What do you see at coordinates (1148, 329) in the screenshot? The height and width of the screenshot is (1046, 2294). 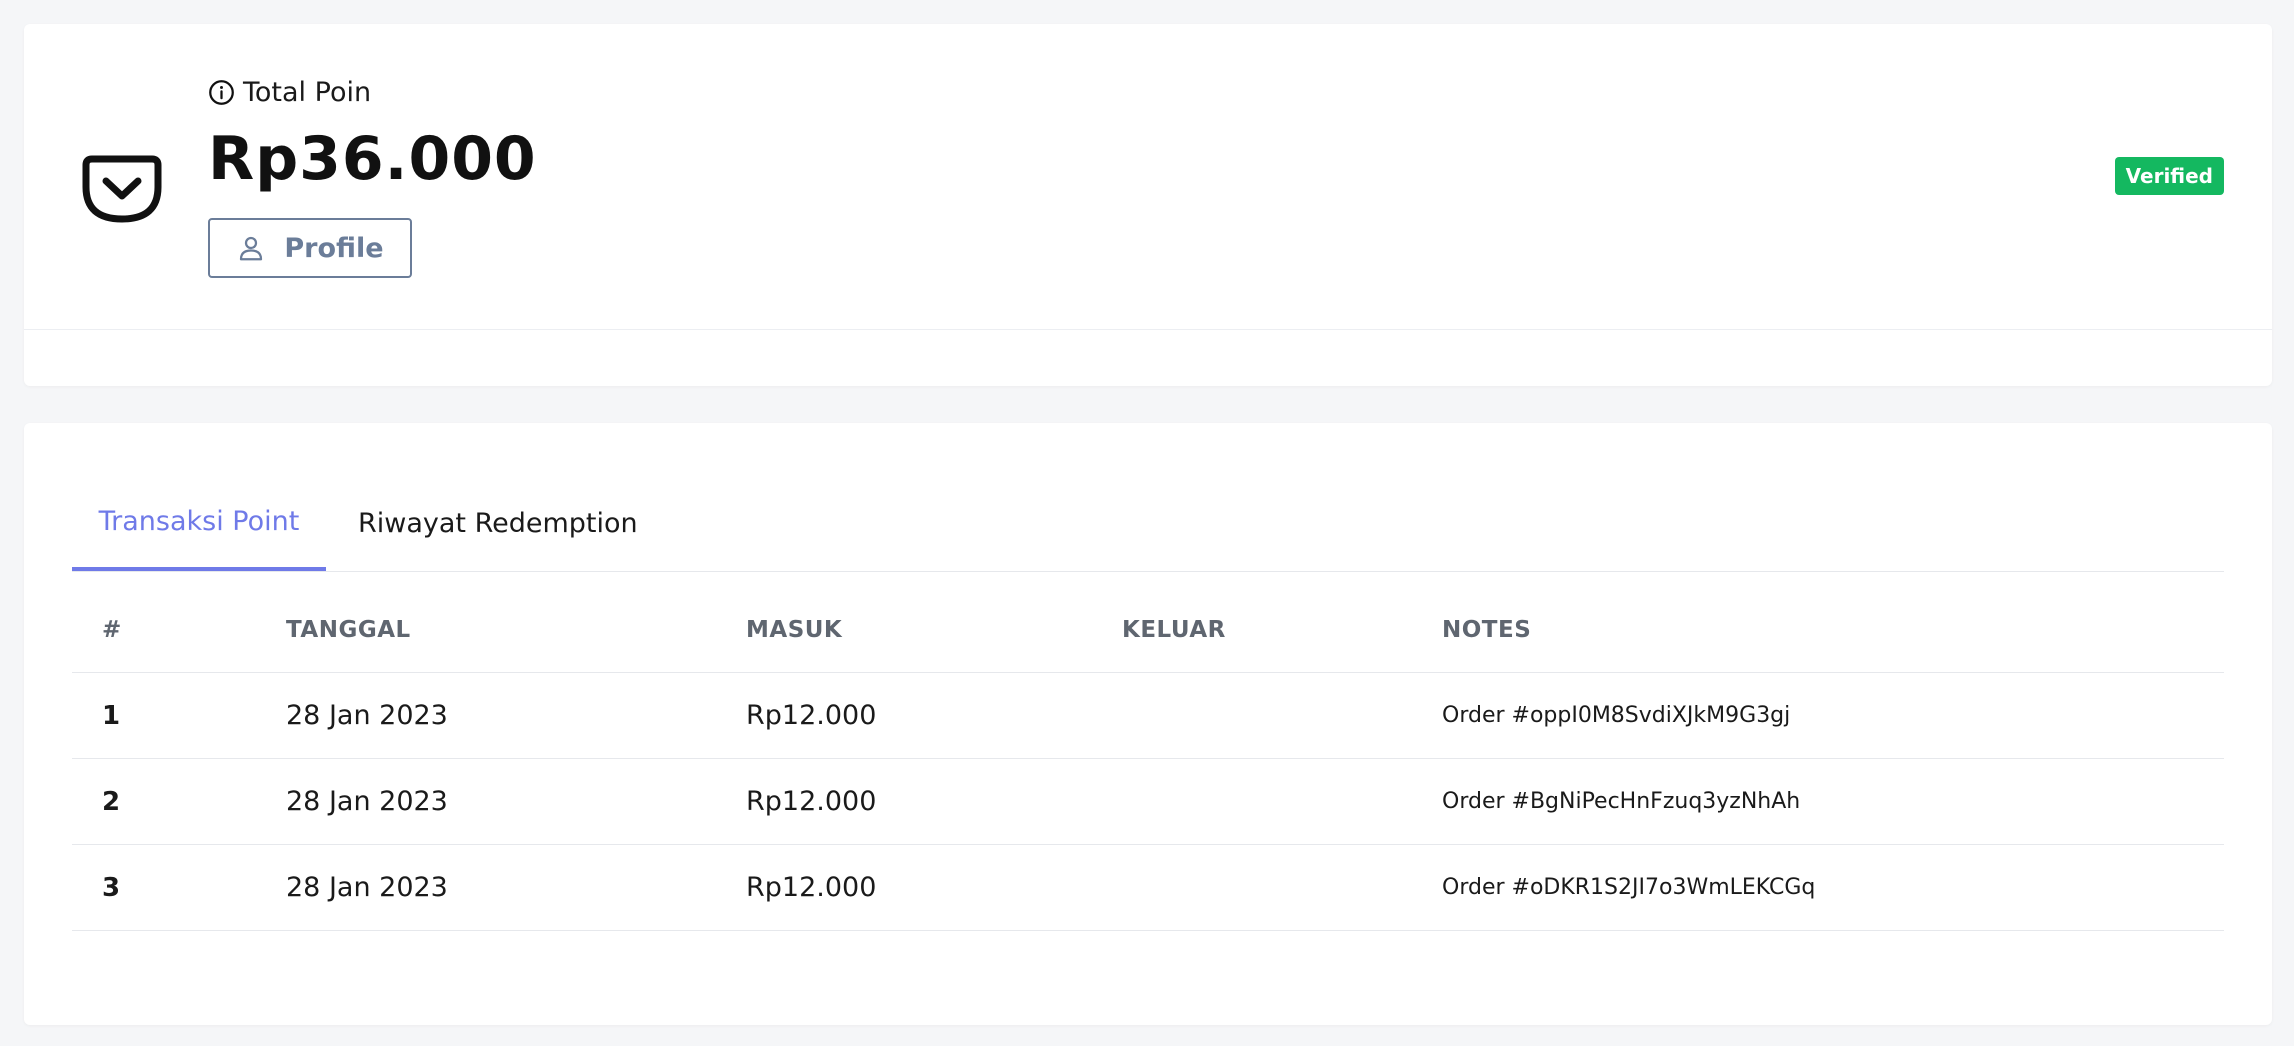 I see `card-divider` at bounding box center [1148, 329].